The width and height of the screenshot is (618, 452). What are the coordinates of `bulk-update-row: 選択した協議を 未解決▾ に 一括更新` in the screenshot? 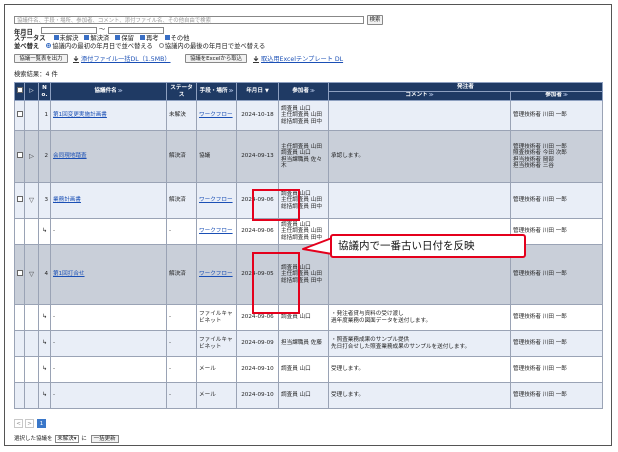 It's located at (66, 439).